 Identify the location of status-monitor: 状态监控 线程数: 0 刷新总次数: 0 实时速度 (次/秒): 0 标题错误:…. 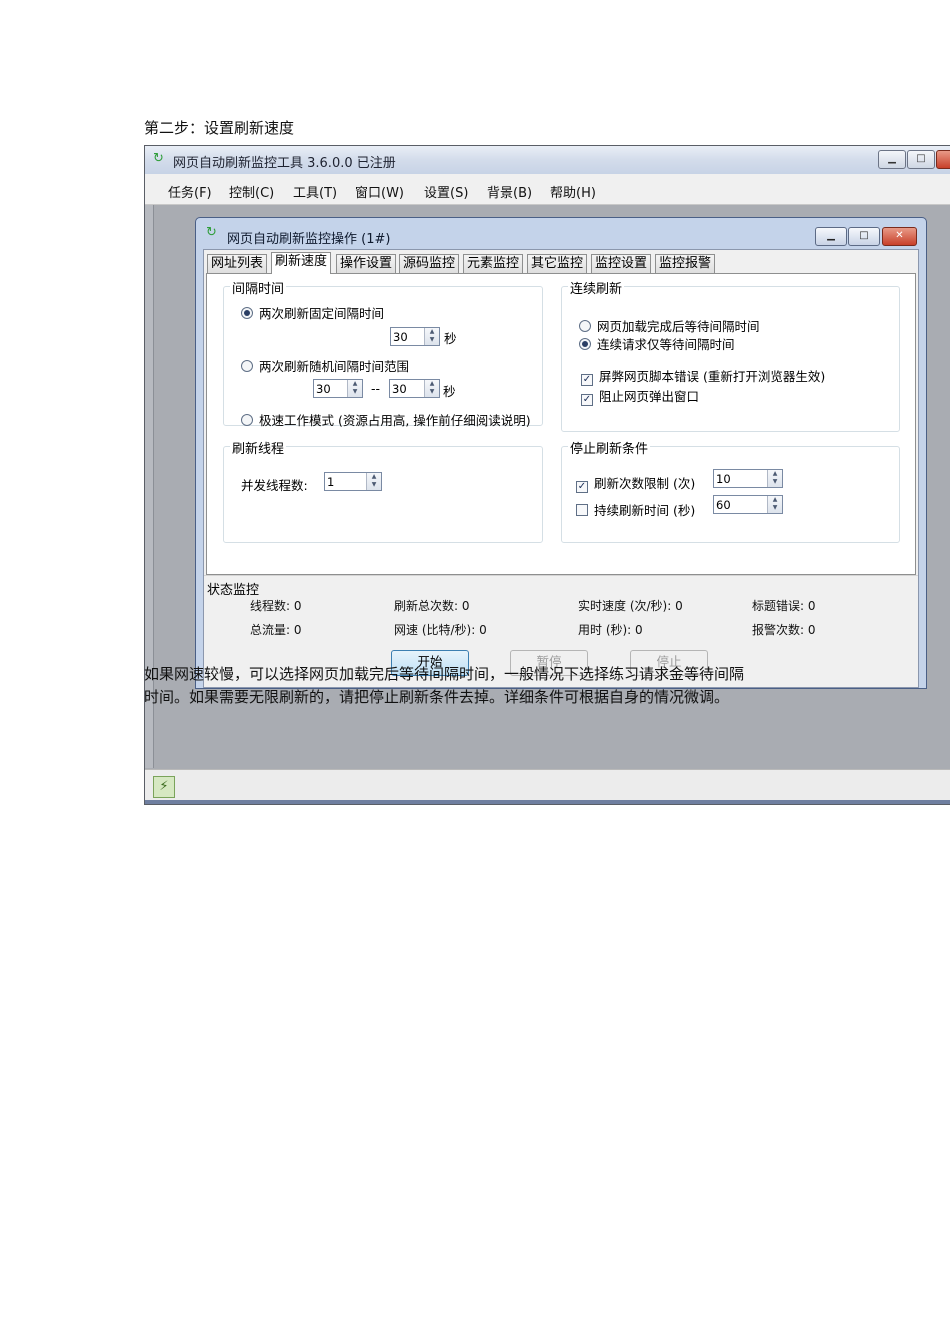
(561, 611).